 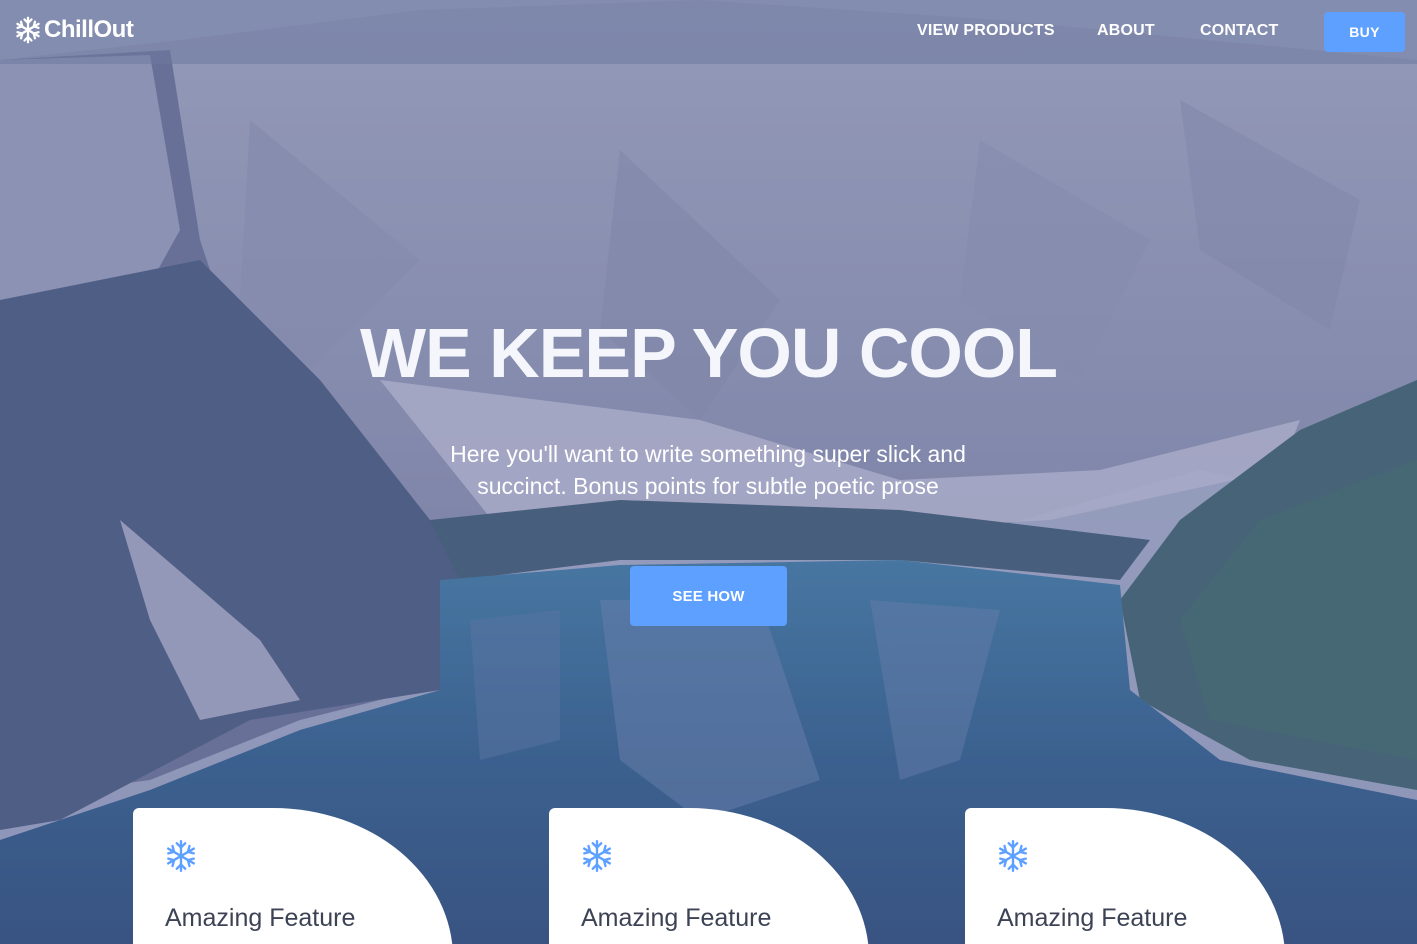 What do you see at coordinates (1126, 31) in the screenshot?
I see `nav-link-about: ABOUT` at bounding box center [1126, 31].